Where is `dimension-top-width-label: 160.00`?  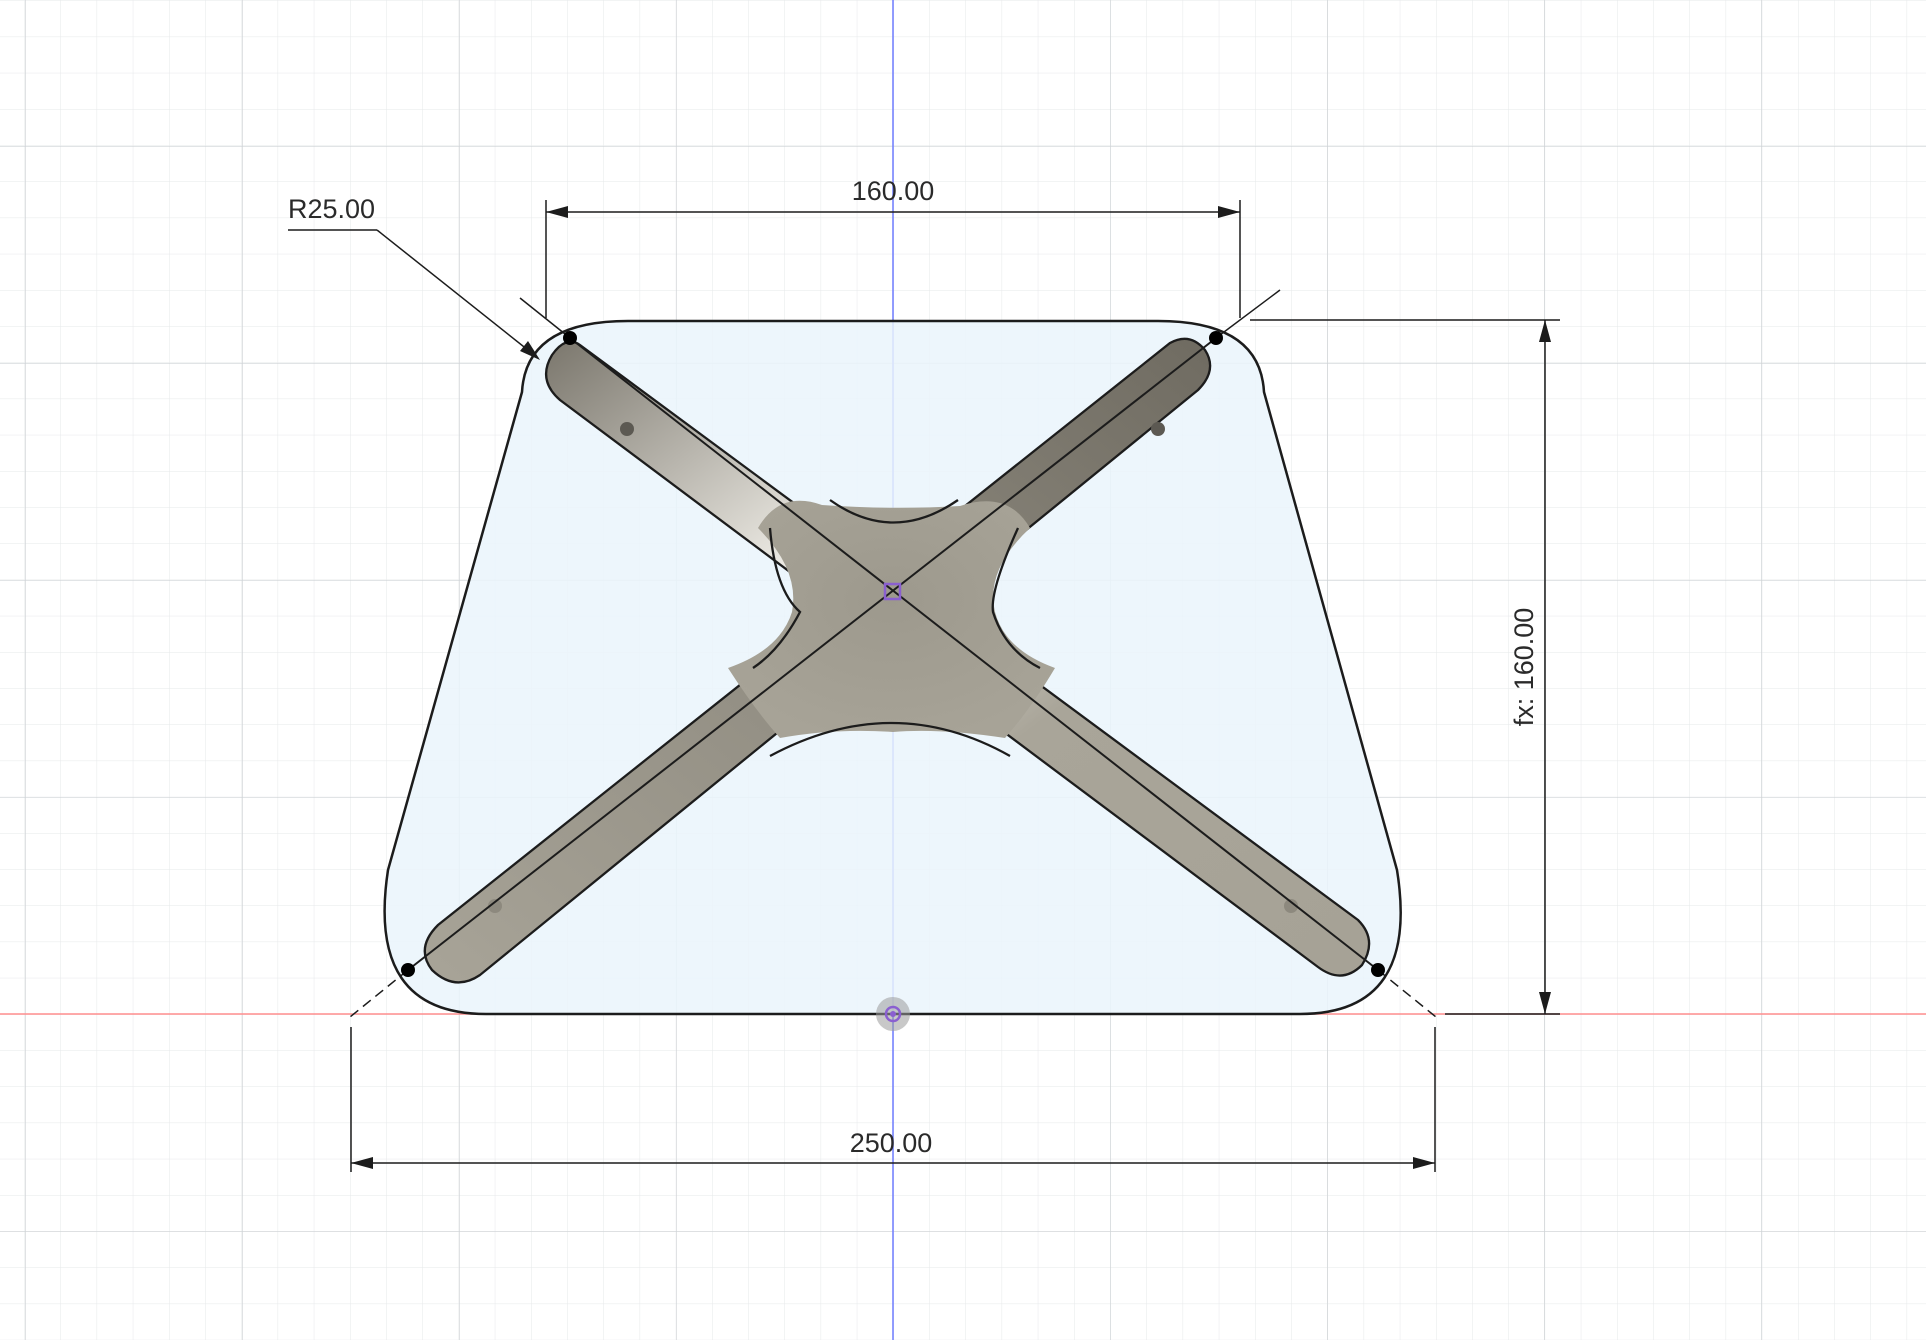
dimension-top-width-label: 160.00 is located at coordinates (893, 191).